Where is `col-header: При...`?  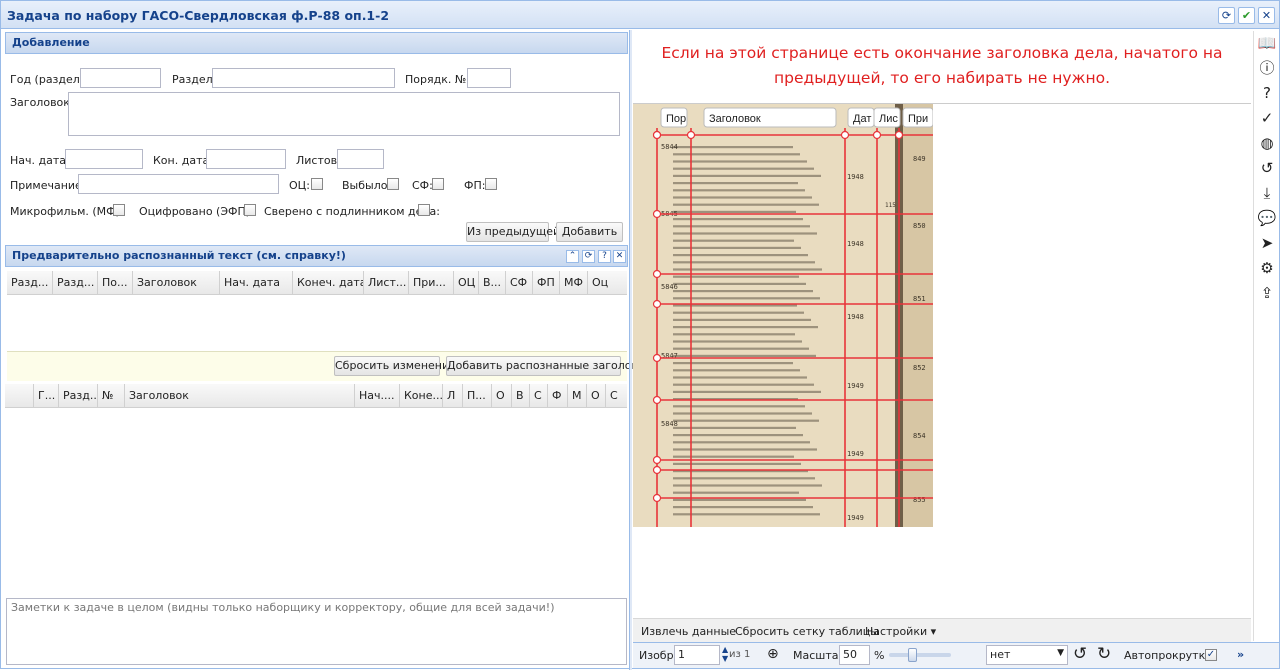
col-header: При... is located at coordinates (431, 282).